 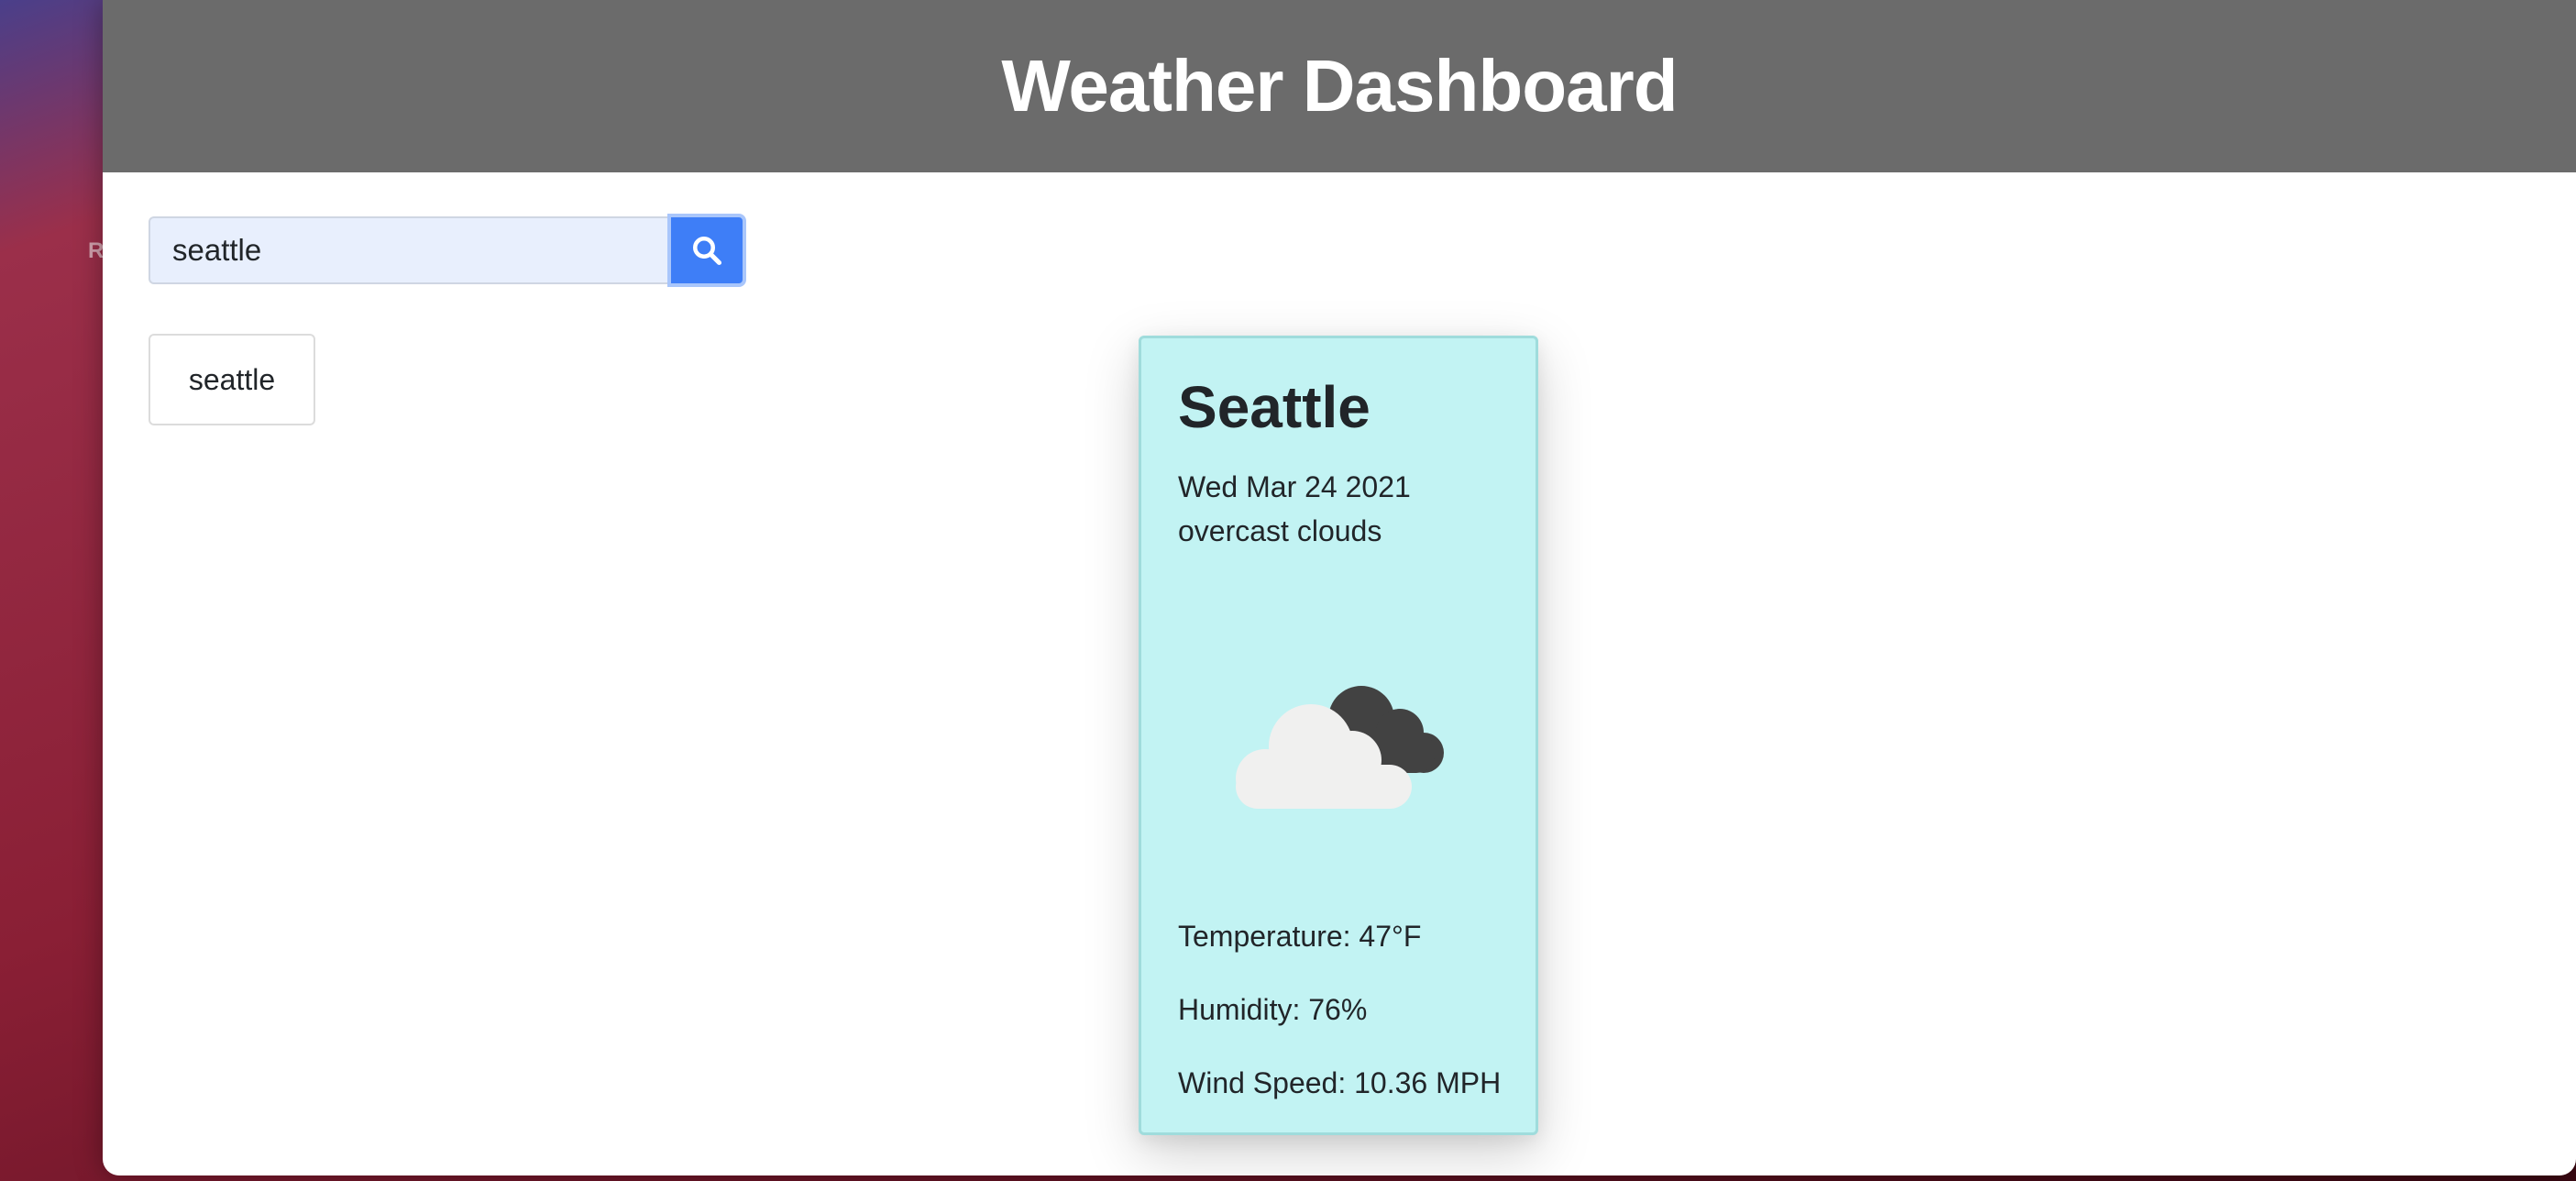 I want to click on history-item-seattle: seattle, so click(x=232, y=379).